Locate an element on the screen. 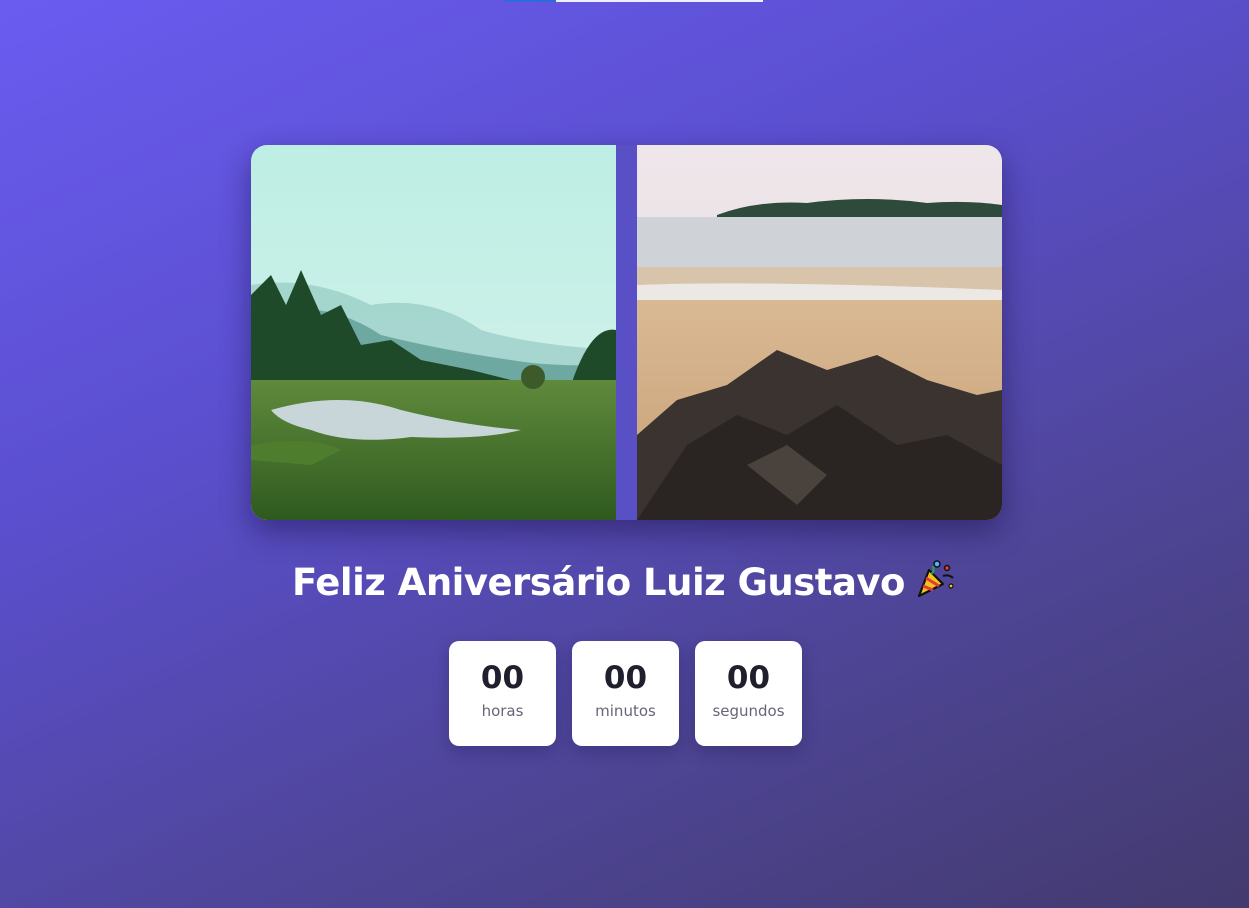  seconds-label: segundos is located at coordinates (748, 711).